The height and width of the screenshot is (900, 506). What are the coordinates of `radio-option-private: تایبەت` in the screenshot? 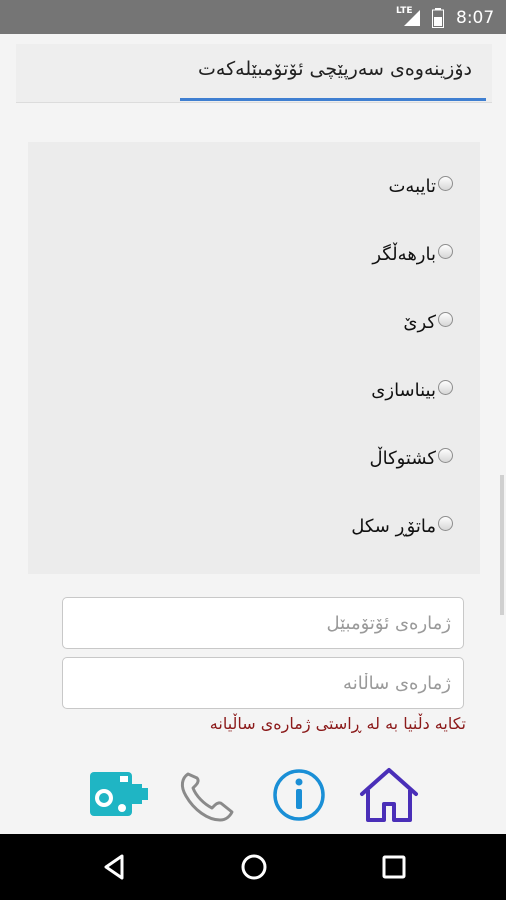 It's located at (254, 188).